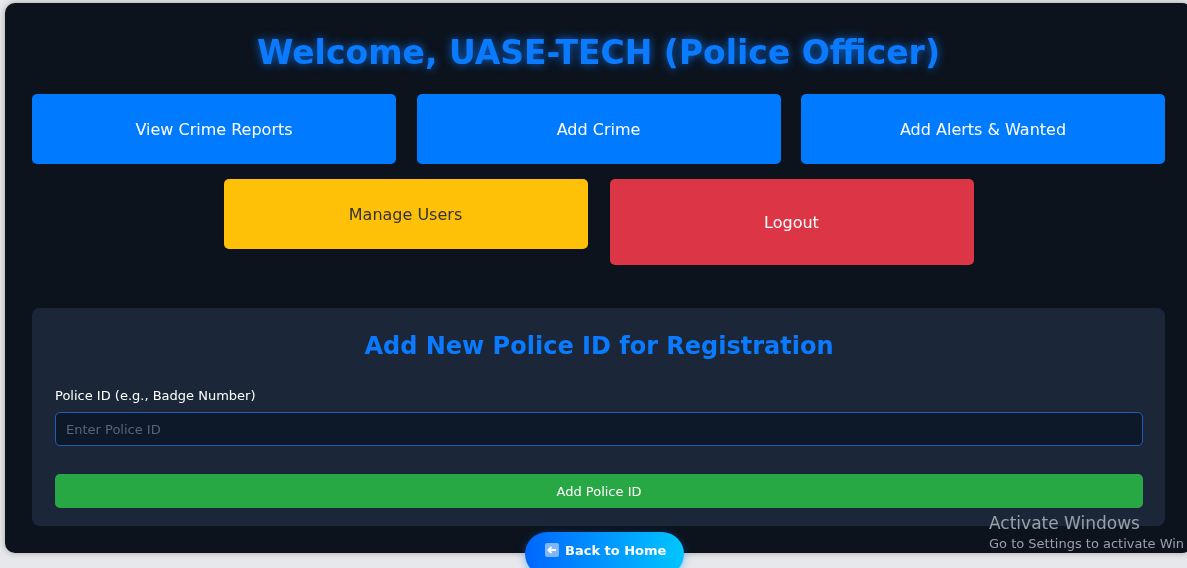  What do you see at coordinates (1087, 543) in the screenshot?
I see `activation-notice-text: Go to Settings to activate Win` at bounding box center [1087, 543].